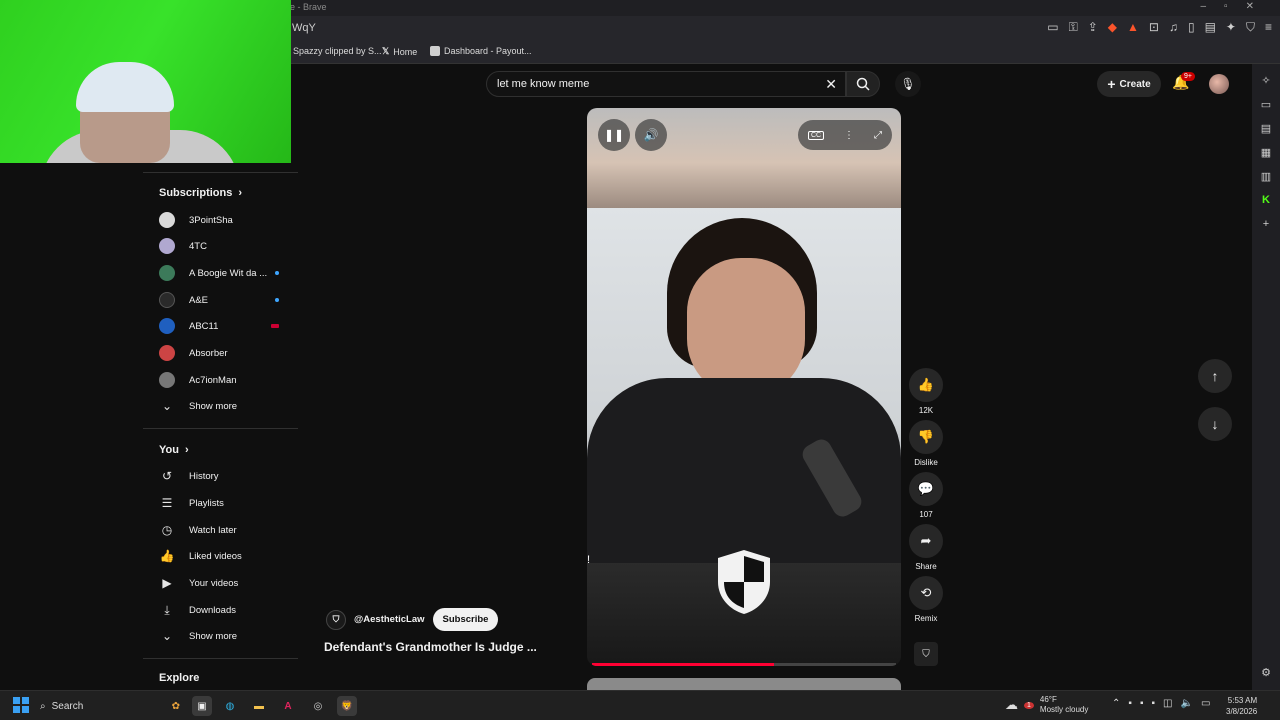  Describe the element at coordinates (831, 84) in the screenshot. I see `clear-search-icon: ✕` at that location.